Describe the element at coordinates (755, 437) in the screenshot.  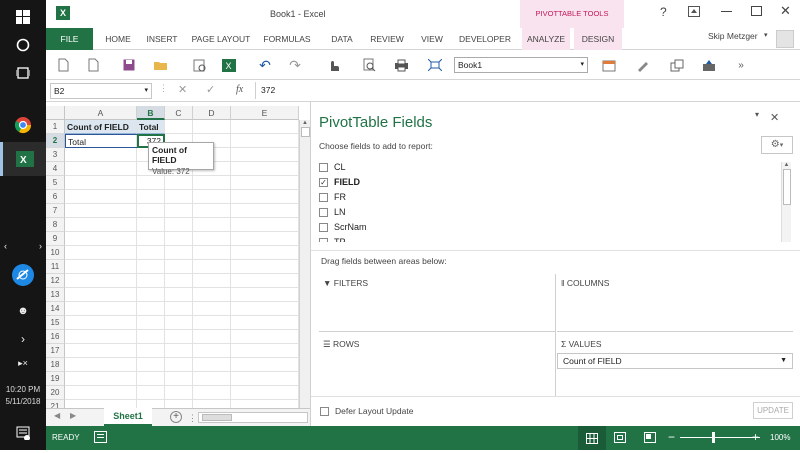
I see `zoom-in-button: +` at that location.